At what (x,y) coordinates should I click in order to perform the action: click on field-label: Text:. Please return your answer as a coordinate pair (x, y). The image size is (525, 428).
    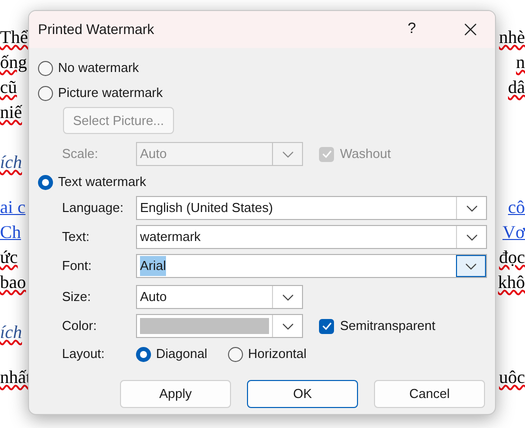
    Looking at the image, I should click on (76, 237).